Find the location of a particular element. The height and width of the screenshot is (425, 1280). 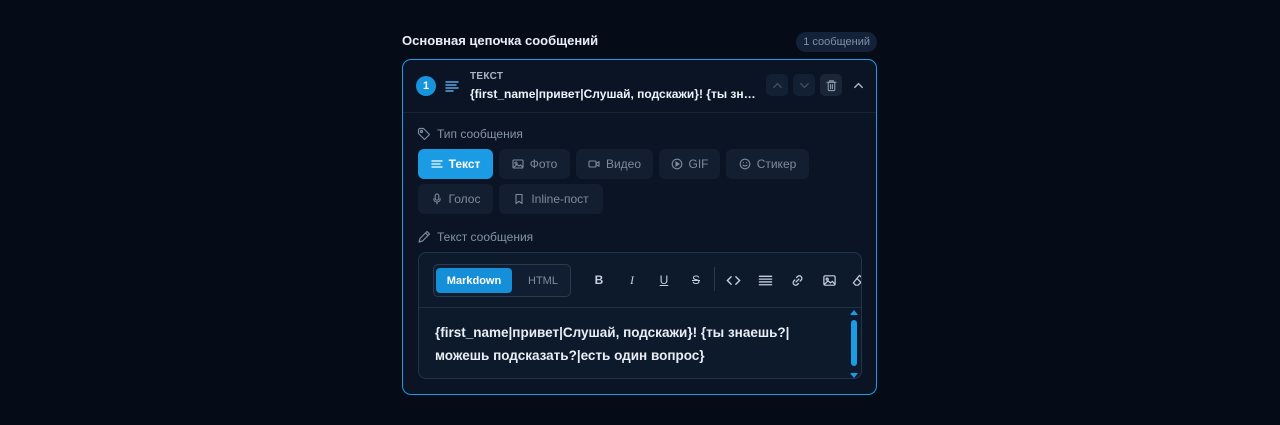

move-down-button is located at coordinates (804, 85).